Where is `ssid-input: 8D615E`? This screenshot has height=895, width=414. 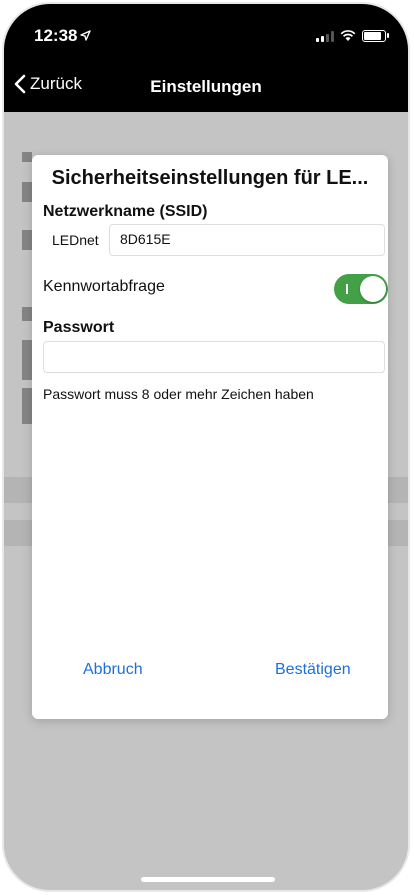 ssid-input: 8D615E is located at coordinates (247, 240).